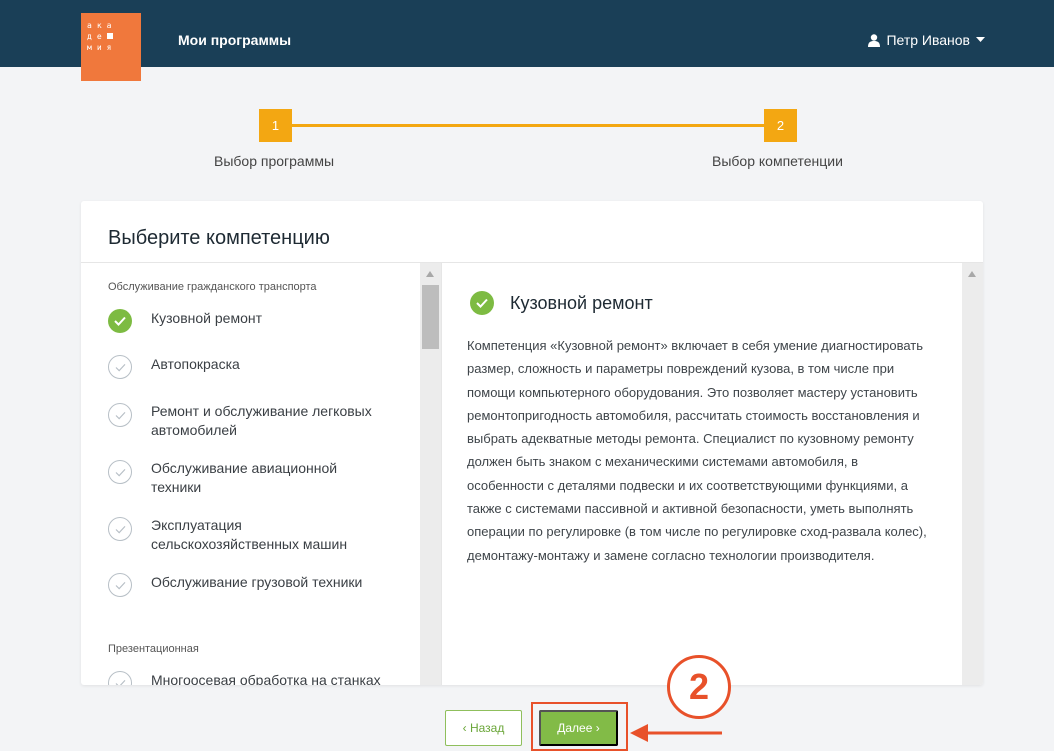 This screenshot has width=1054, height=751. I want to click on detail-title: Кузовной ремонт, so click(581, 302).